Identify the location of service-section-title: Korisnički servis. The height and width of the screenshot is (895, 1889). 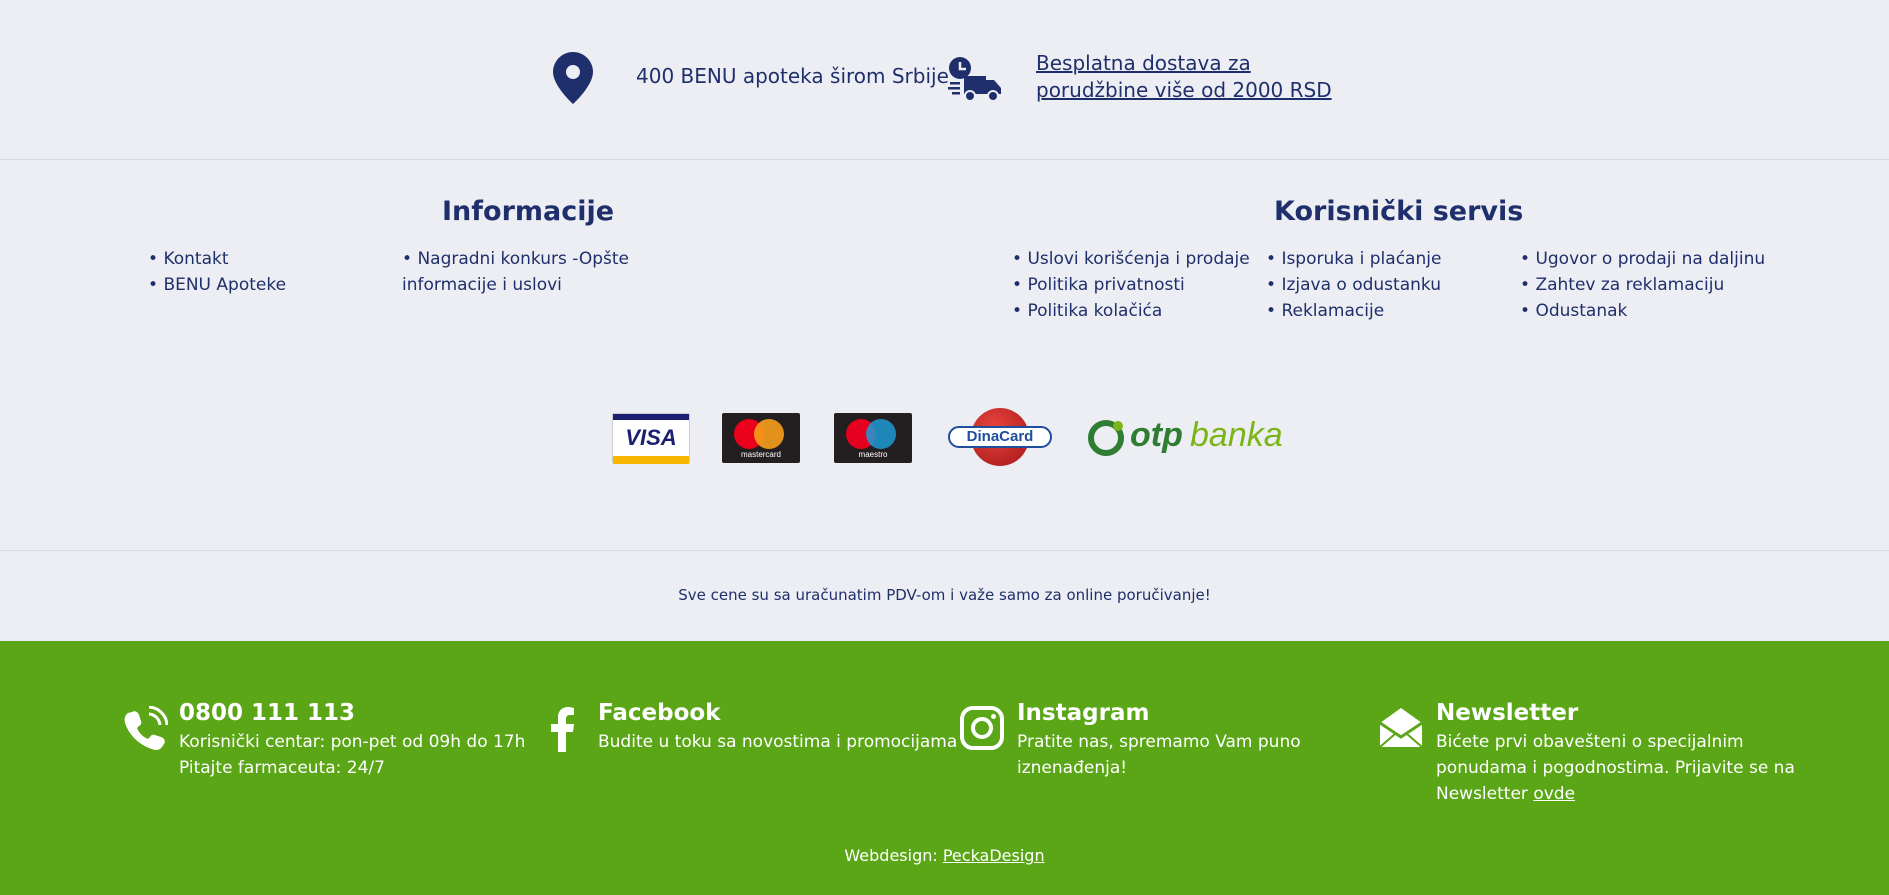
(1399, 211).